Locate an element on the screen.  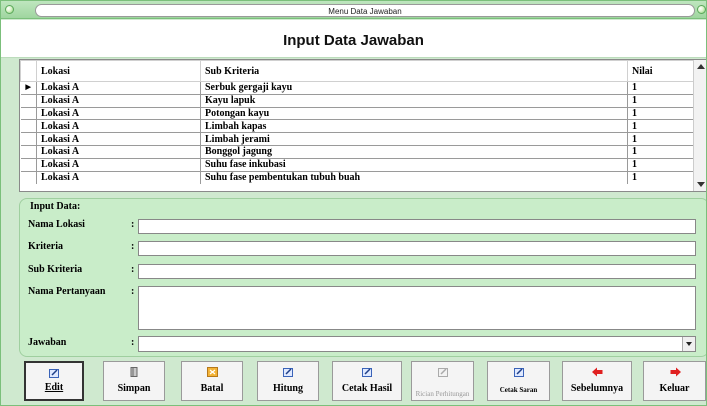
save-label: Simpan is located at coordinates (134, 388).